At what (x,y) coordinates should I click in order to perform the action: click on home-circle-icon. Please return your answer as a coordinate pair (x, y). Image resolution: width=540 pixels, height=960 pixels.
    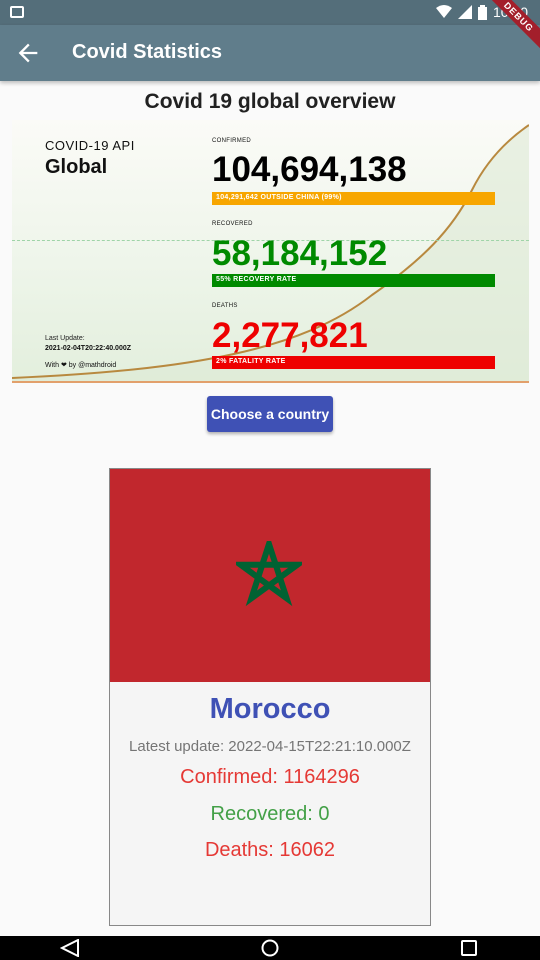
    Looking at the image, I should click on (270, 948).